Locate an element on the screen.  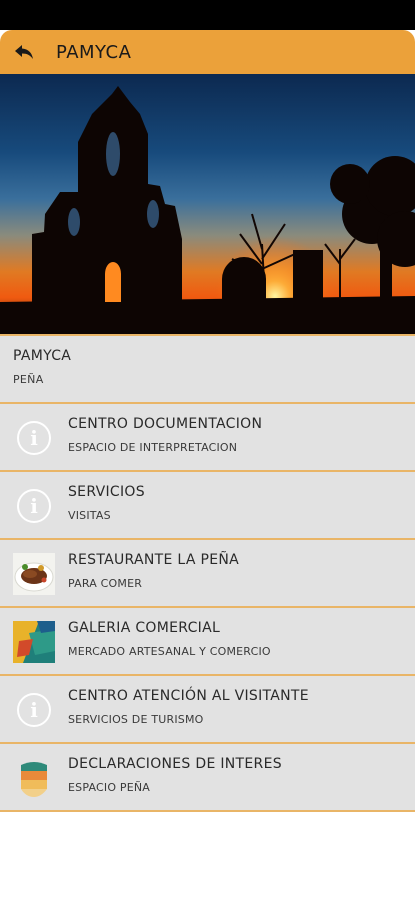
item-title: SERVICIOS is located at coordinates (106, 492).